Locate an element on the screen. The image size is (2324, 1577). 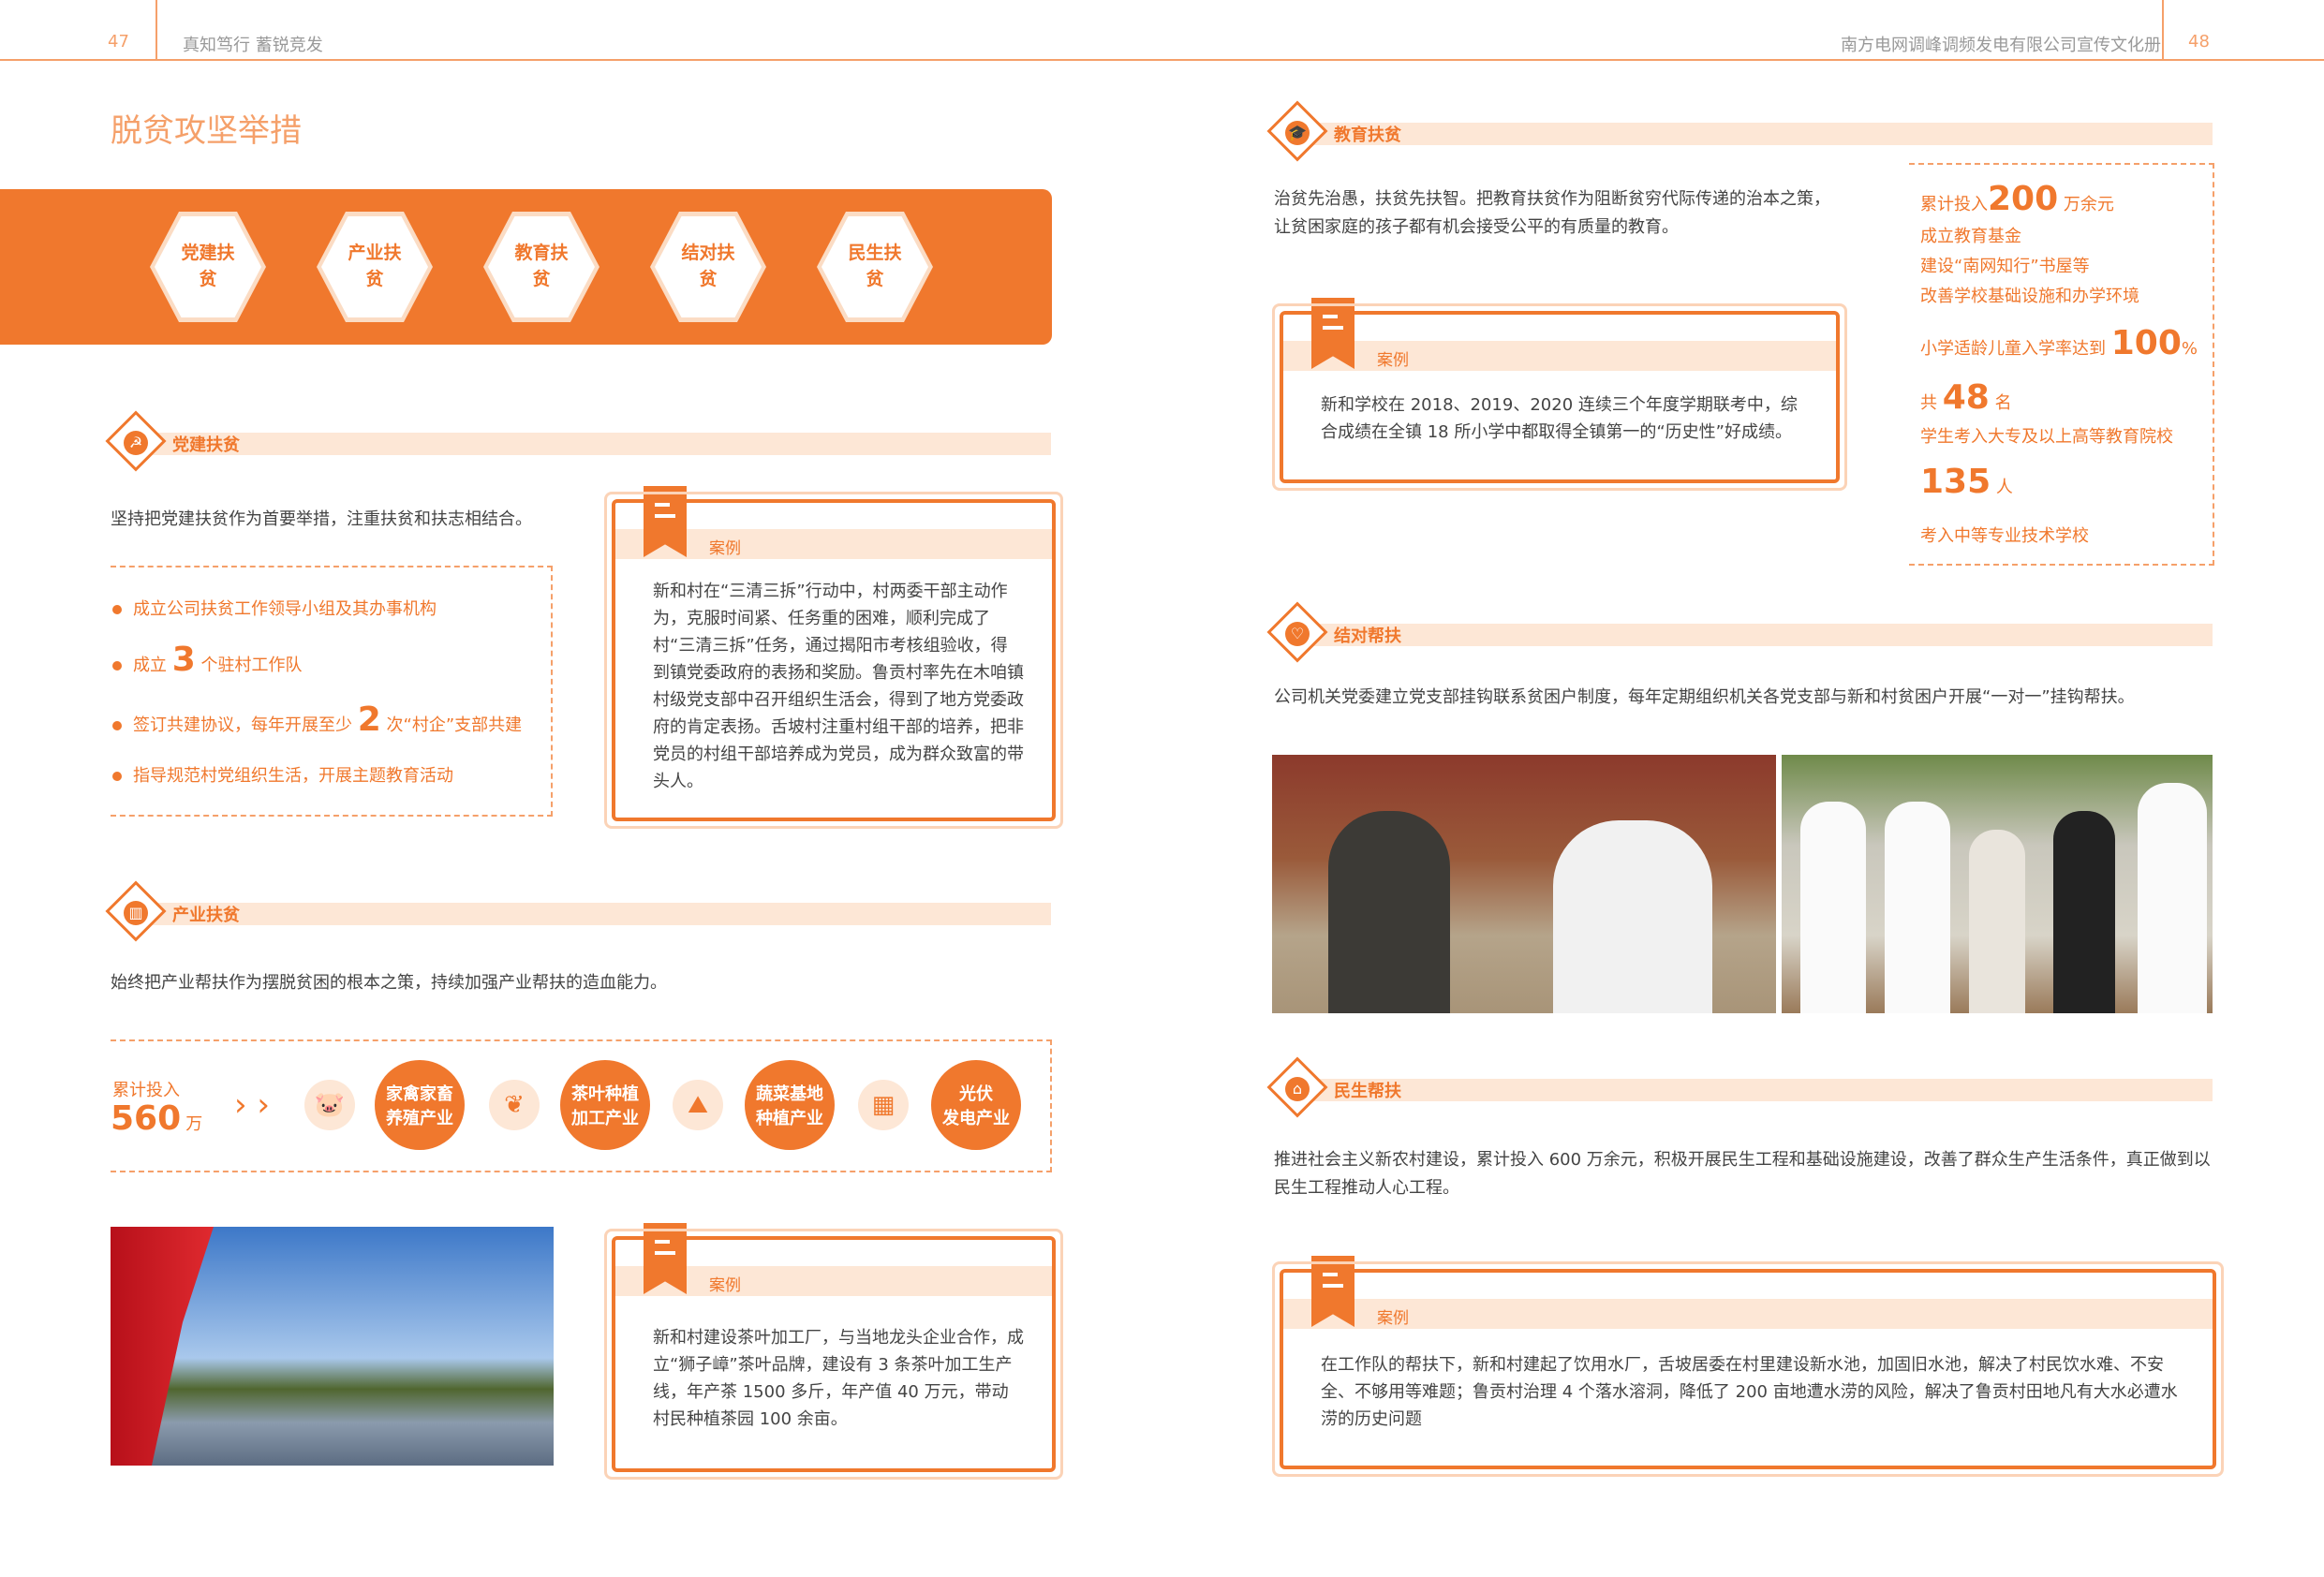
stat-line: 改善学校基础设施和办学环境 is located at coordinates (2030, 296).